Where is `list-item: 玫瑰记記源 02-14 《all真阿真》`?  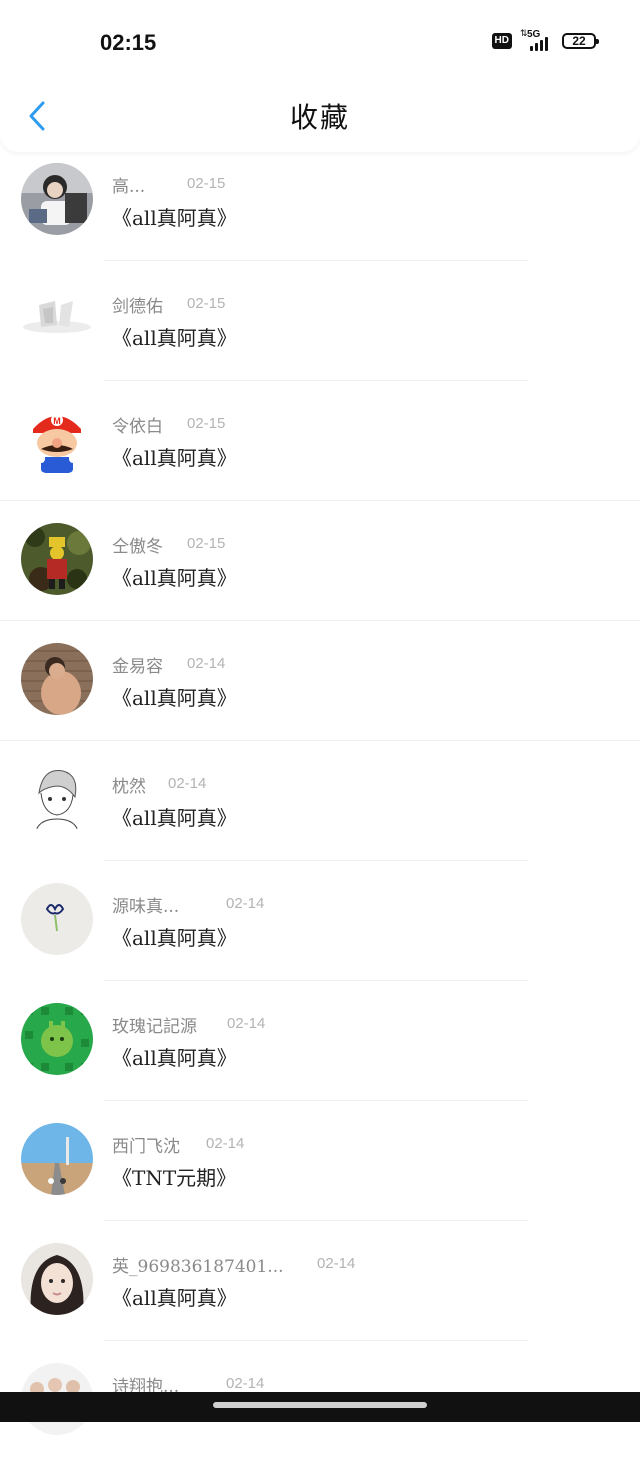 list-item: 玫瑰记記源 02-14 《all真阿真》 is located at coordinates (320, 1052).